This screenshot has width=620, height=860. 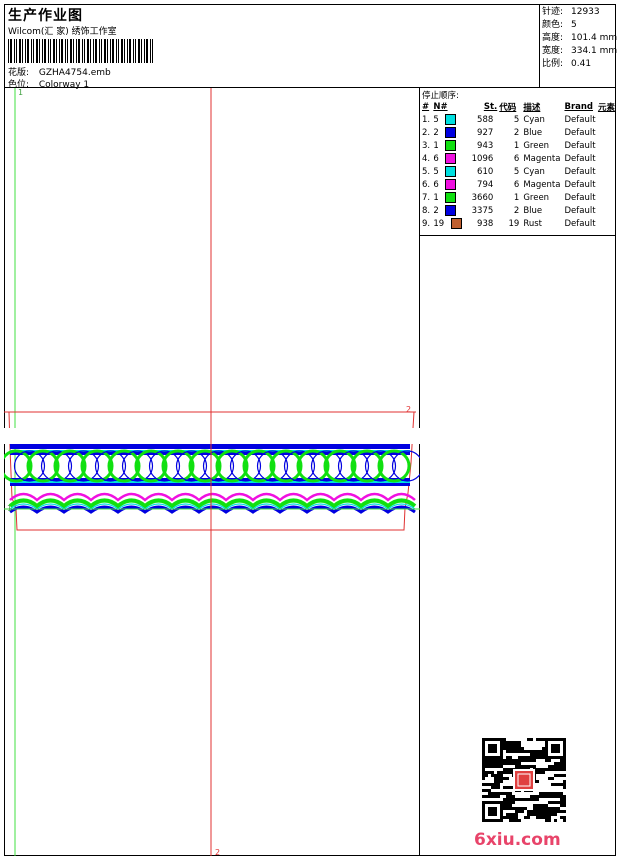 I want to click on table-row: 5. 5 610 5 Cyan Default, so click(x=518, y=171).